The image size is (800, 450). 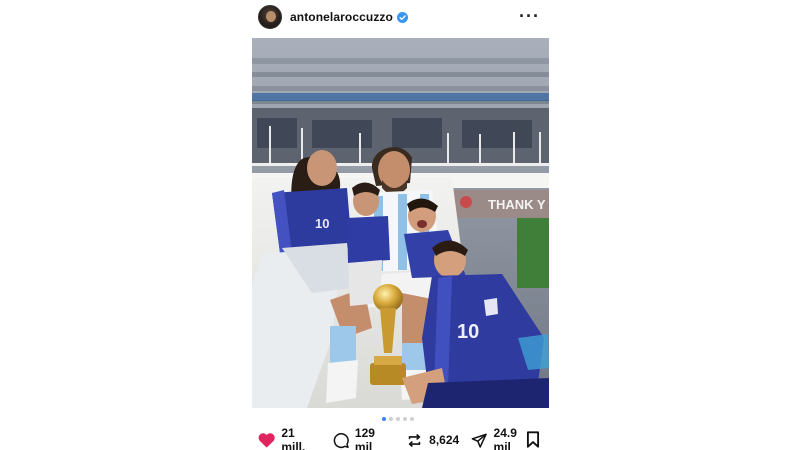 I want to click on post-header: antonelaroccuzzo ···, so click(x=403, y=17).